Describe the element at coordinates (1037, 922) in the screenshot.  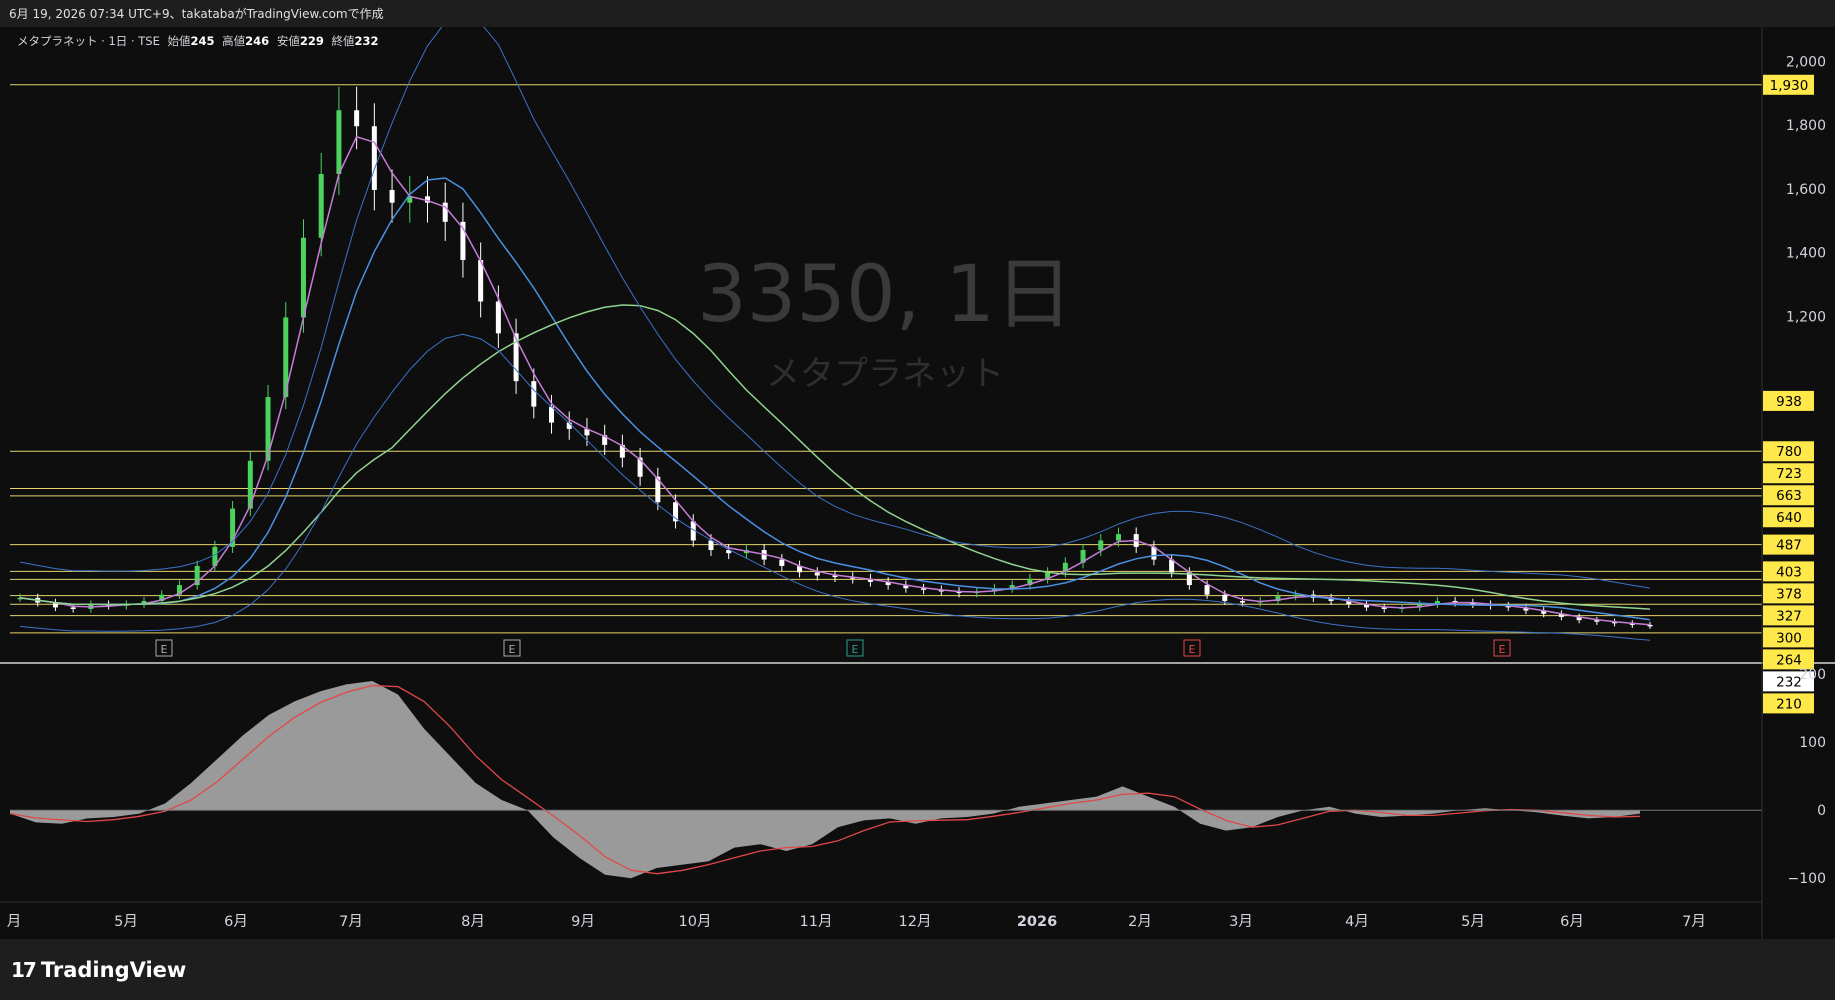
I see `x-tick-label: 2026` at that location.